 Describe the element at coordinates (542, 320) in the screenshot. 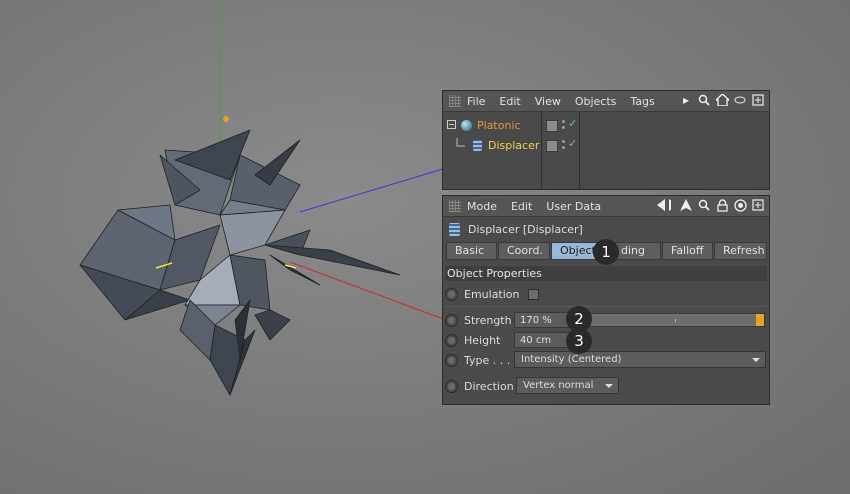

I see `strength-input: 170 %` at that location.